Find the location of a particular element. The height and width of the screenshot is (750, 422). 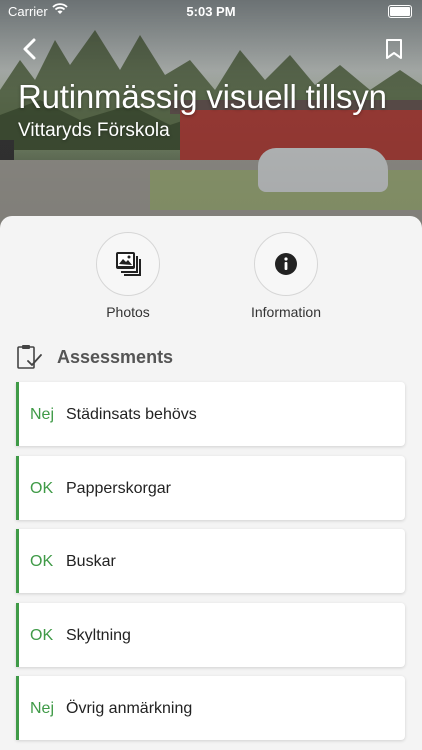

assessment-item: OK Skyltning is located at coordinates (210, 634).